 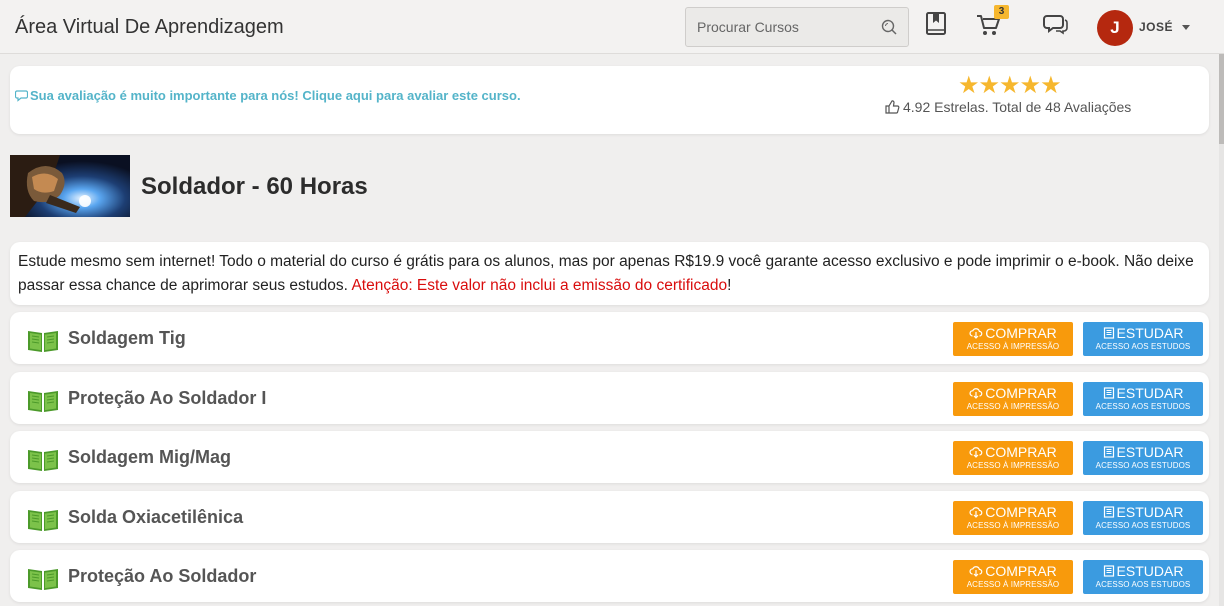 I want to click on page-scrollbar, so click(x=1221, y=330).